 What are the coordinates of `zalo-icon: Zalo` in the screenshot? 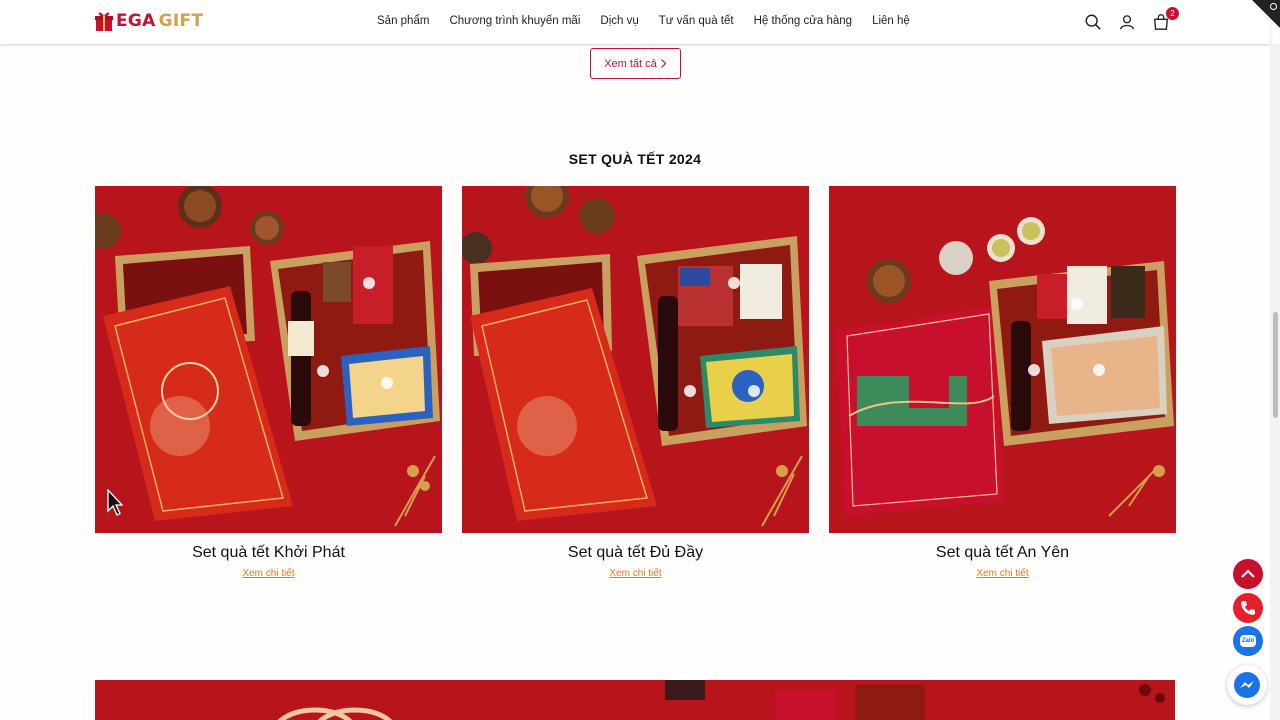 It's located at (1248, 641).